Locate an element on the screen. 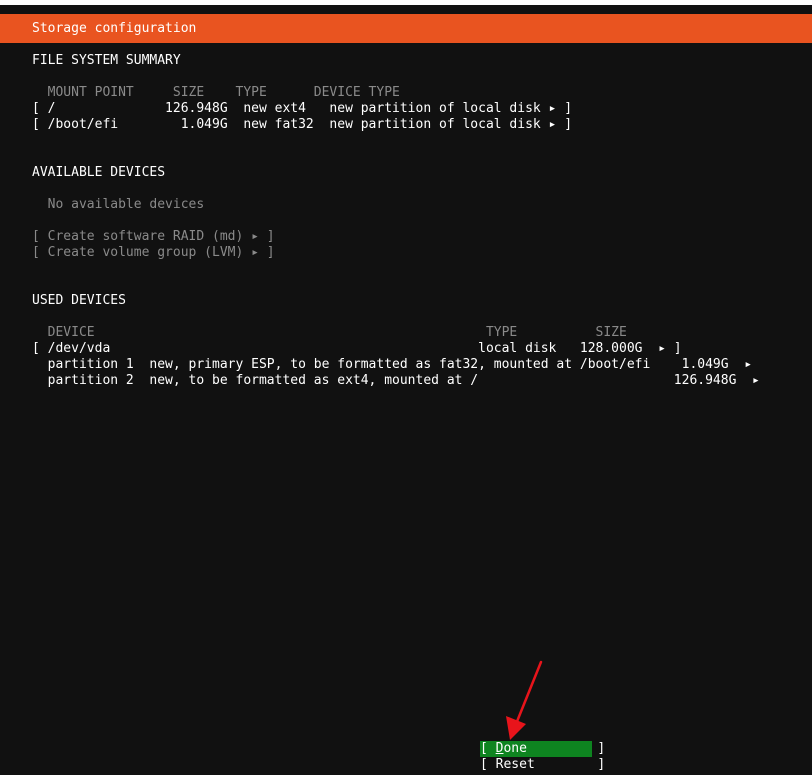 The height and width of the screenshot is (775, 812). title-bar: Storage configuration is located at coordinates (406, 28).